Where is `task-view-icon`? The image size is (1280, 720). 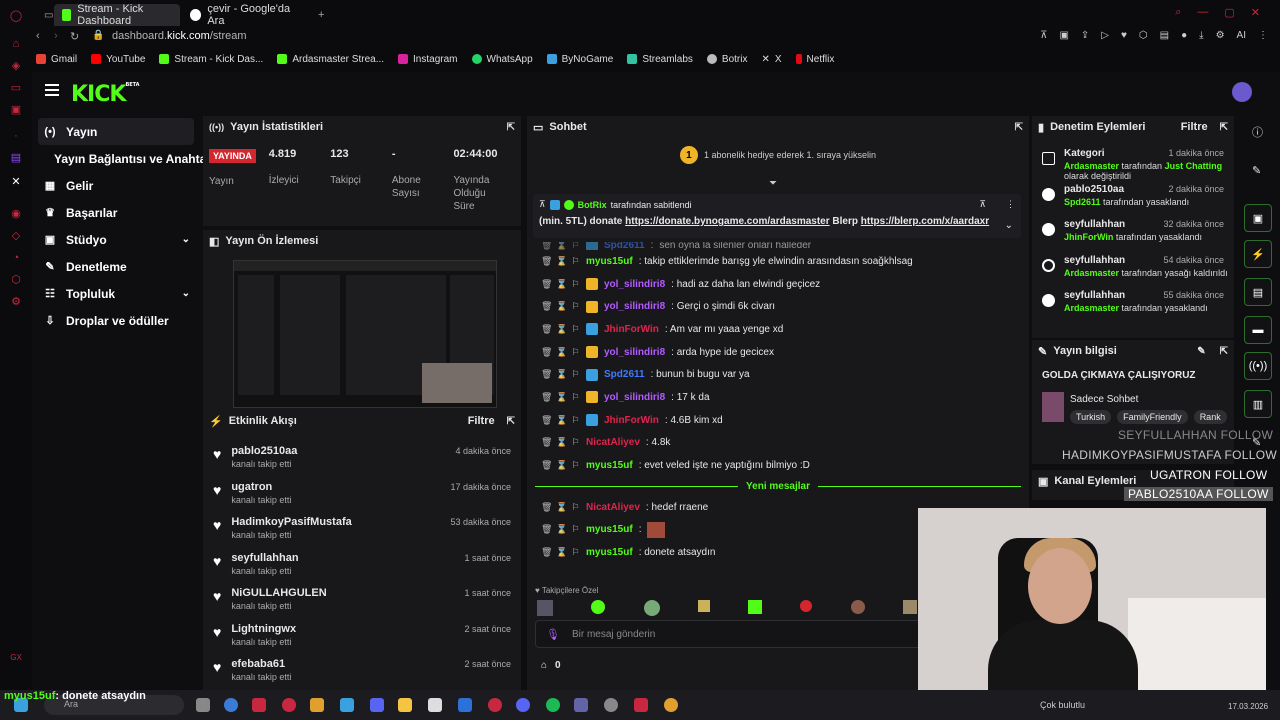 task-view-icon is located at coordinates (203, 705).